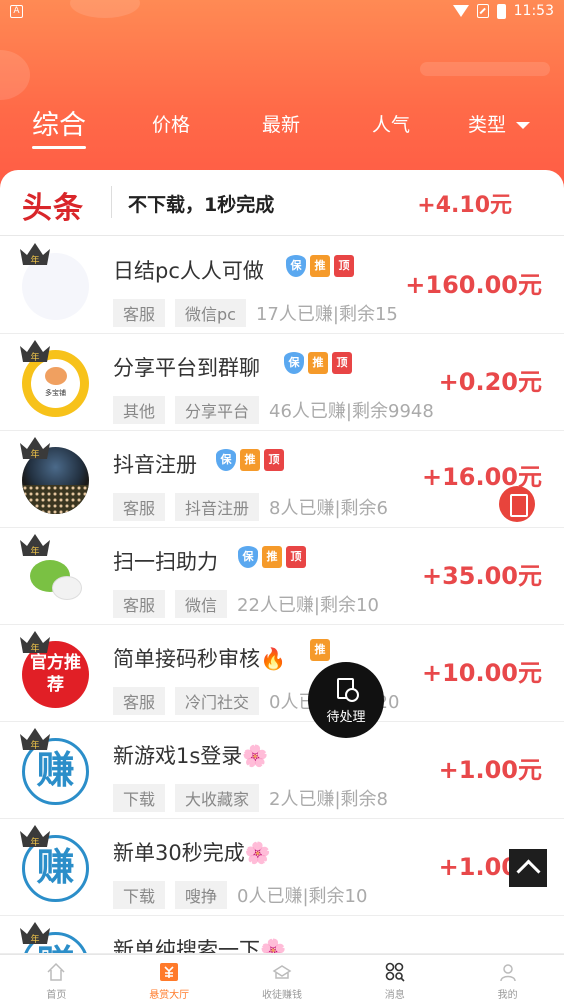  I want to click on clock: 11:53, so click(533, 11).